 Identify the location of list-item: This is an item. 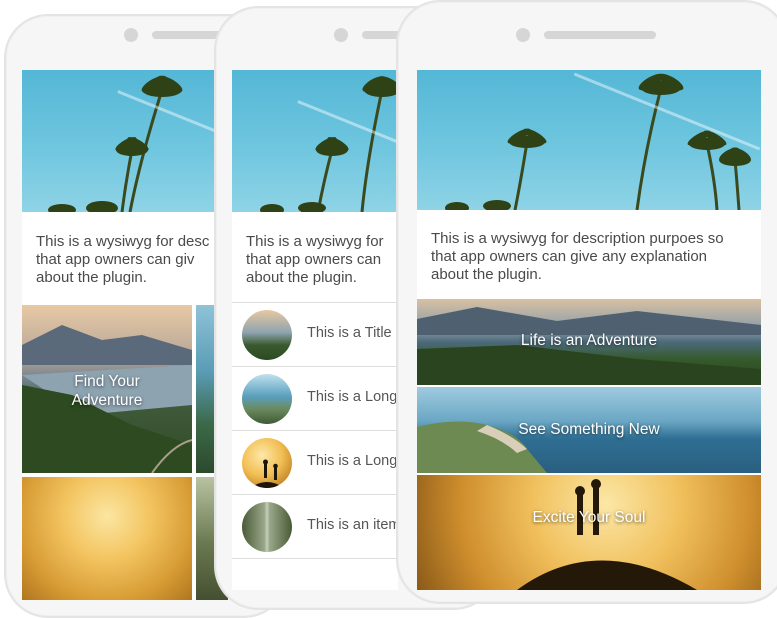
(315, 527).